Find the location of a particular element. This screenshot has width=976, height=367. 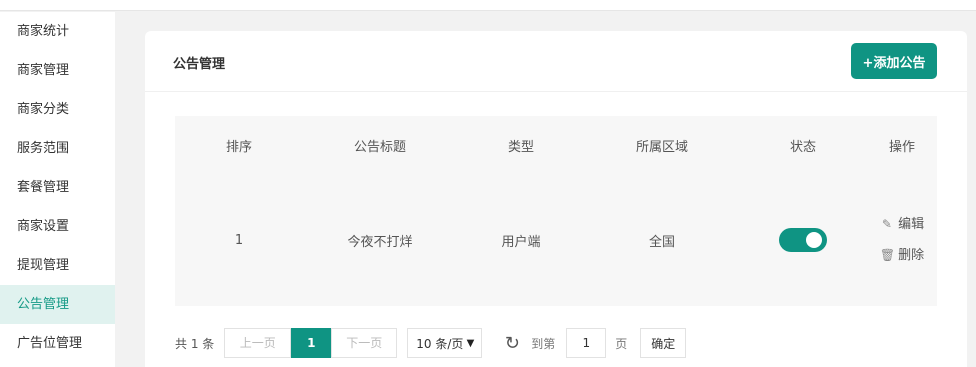

column-header-actions: 操作 is located at coordinates (901, 147).